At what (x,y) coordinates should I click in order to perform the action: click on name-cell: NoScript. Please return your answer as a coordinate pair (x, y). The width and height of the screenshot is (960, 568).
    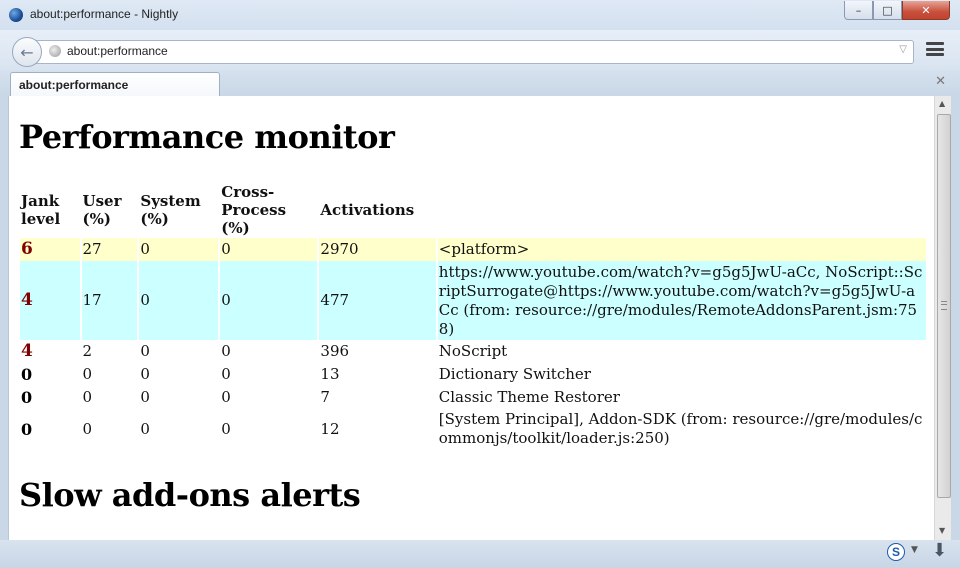
    Looking at the image, I should click on (473, 351).